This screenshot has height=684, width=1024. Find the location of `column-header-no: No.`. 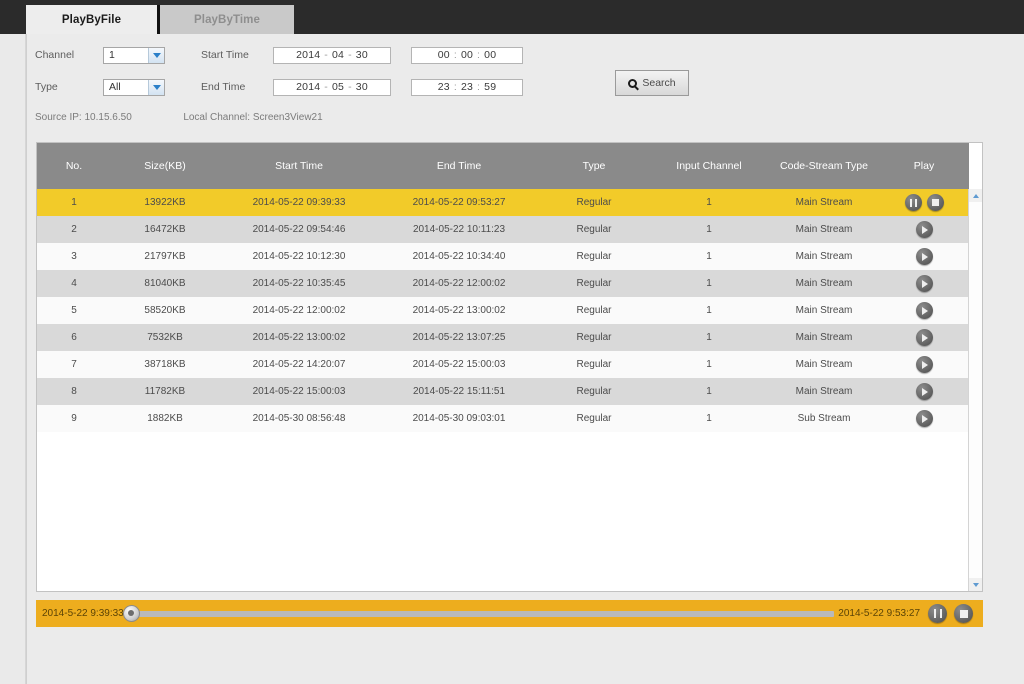

column-header-no: No. is located at coordinates (74, 166).